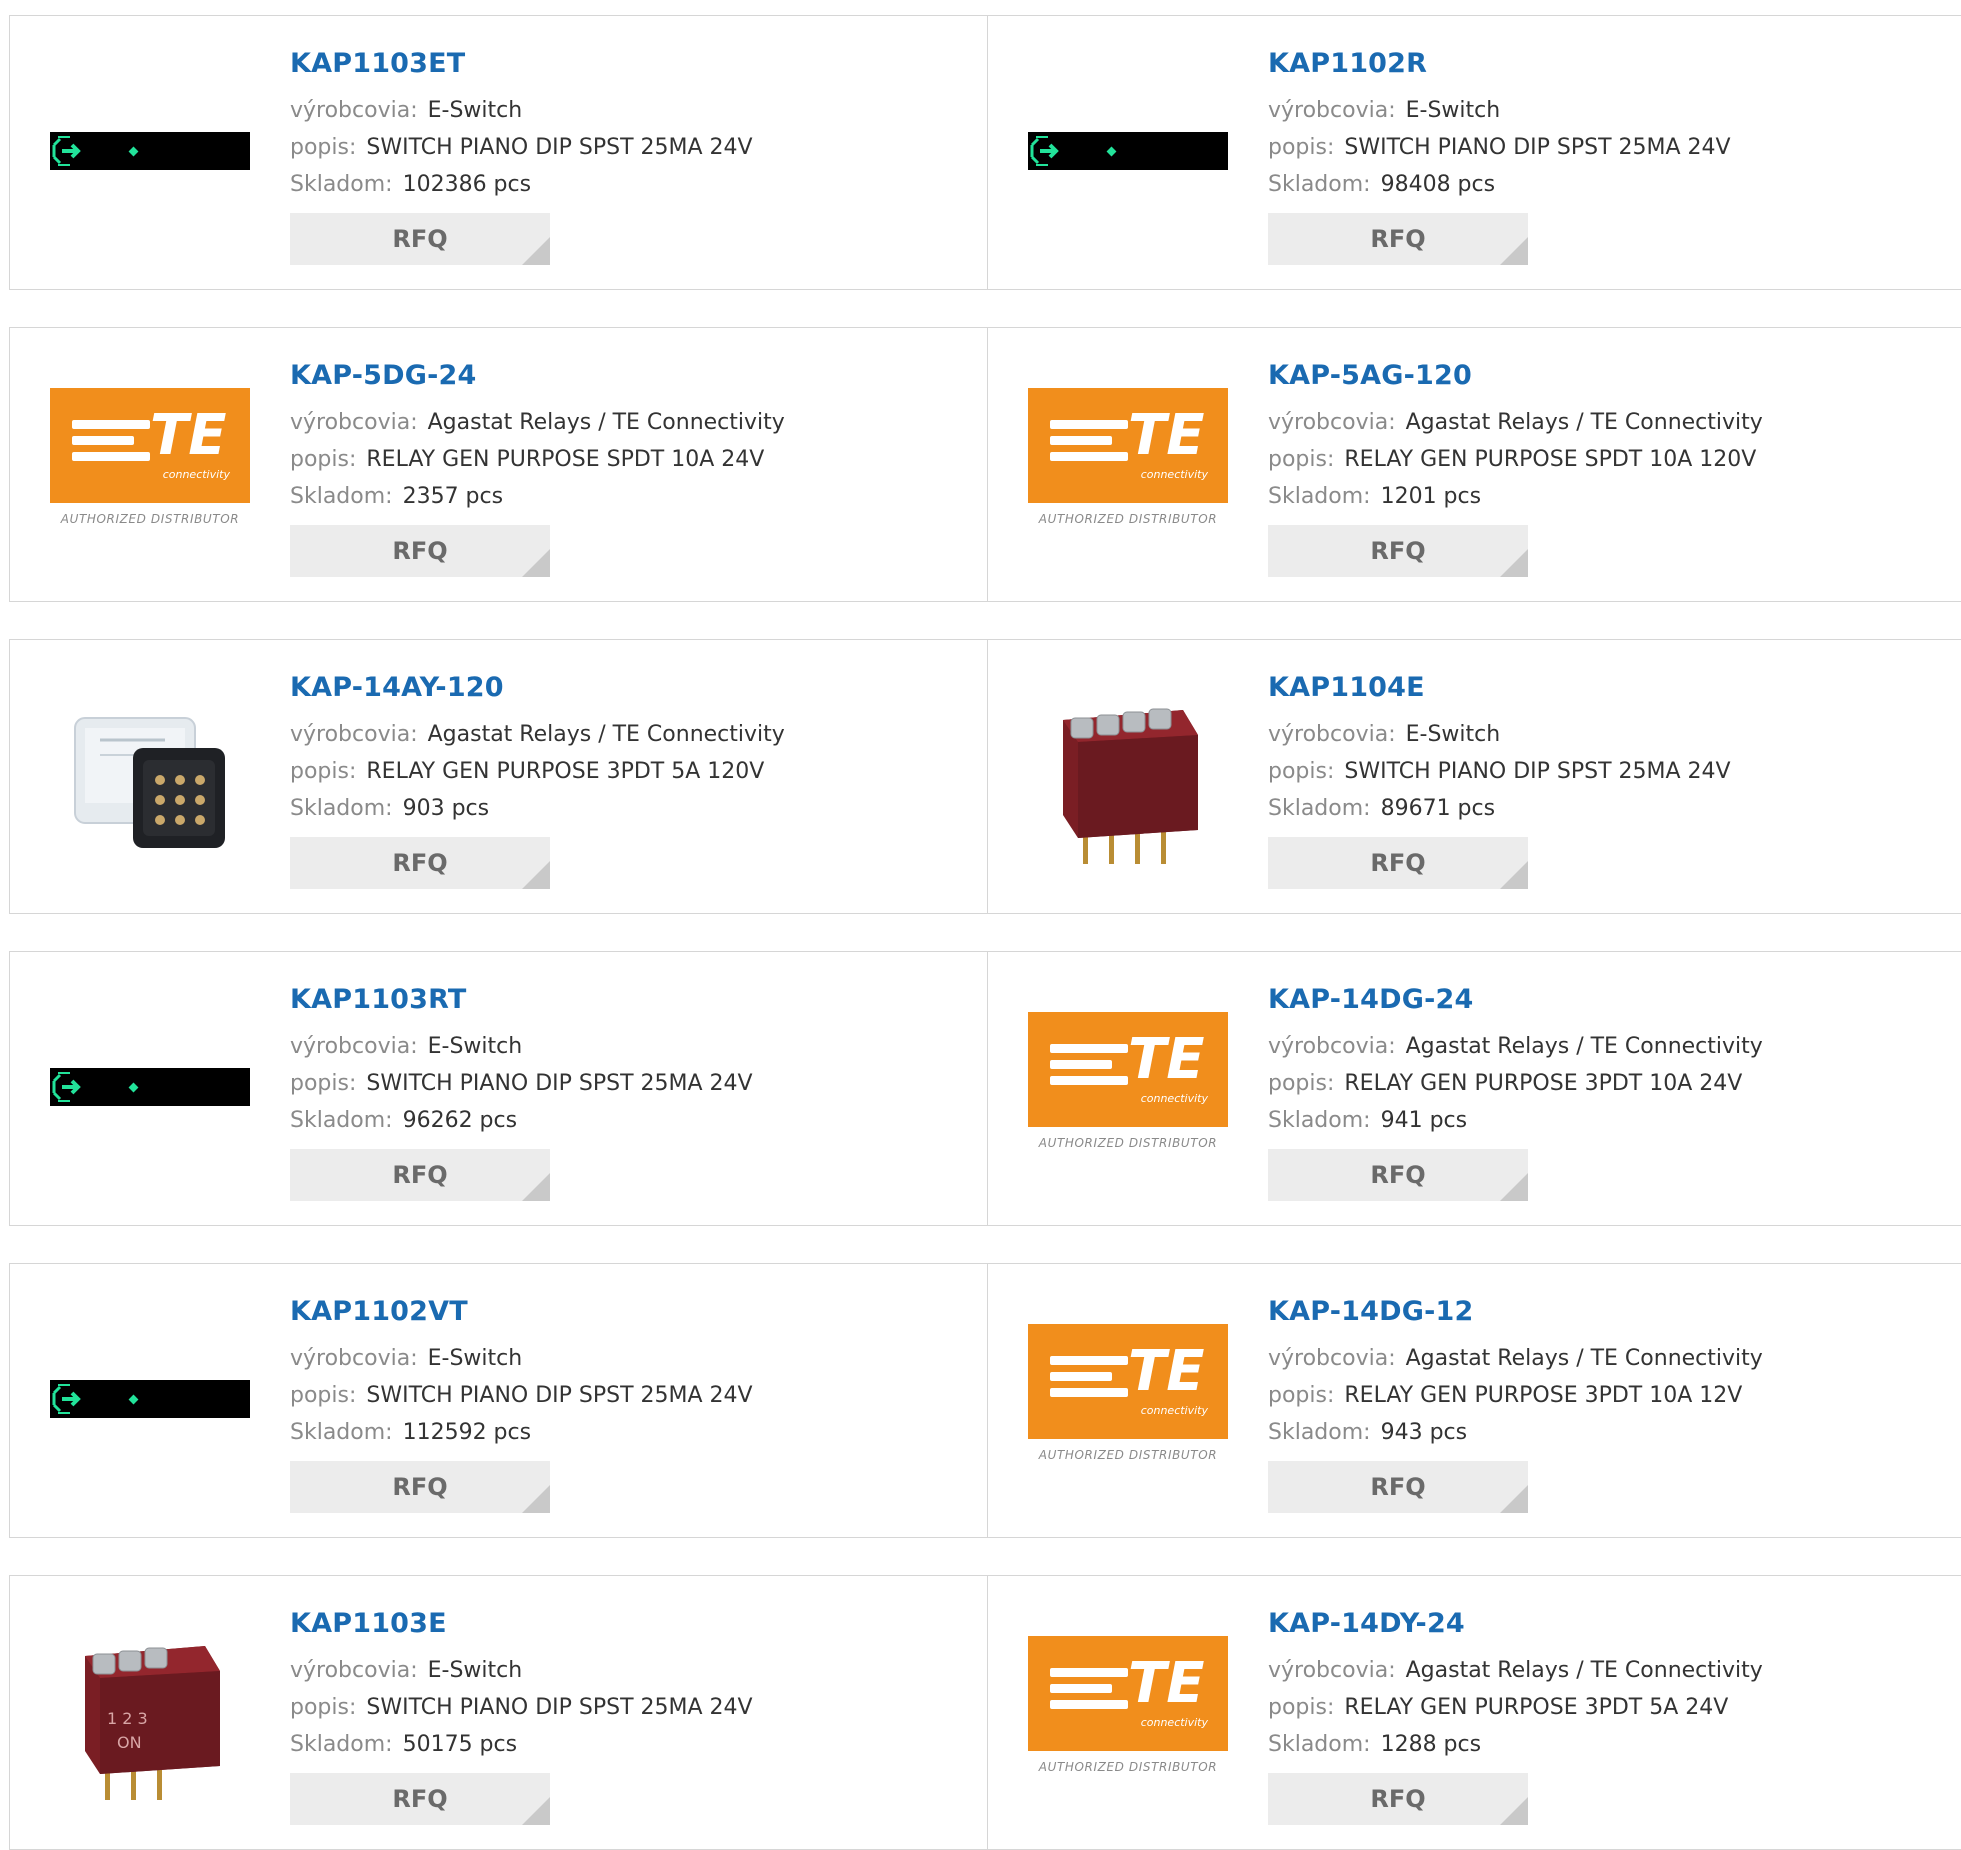 This screenshot has width=1961, height=1850. I want to click on manufacturer-row: výrobcovia: E-Switch, so click(1608, 110).